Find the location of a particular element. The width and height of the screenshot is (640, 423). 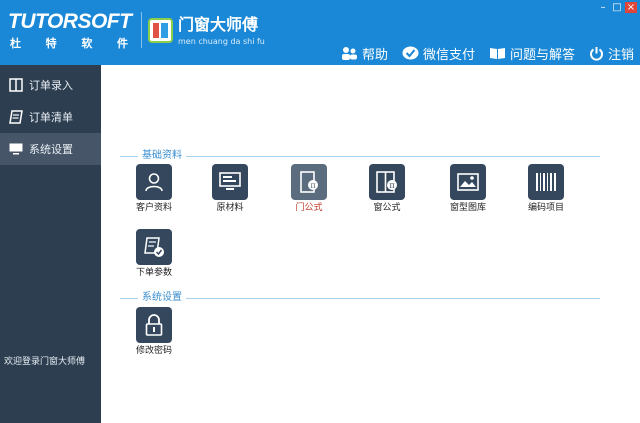

monitor-settings-icon is located at coordinates (16, 149).